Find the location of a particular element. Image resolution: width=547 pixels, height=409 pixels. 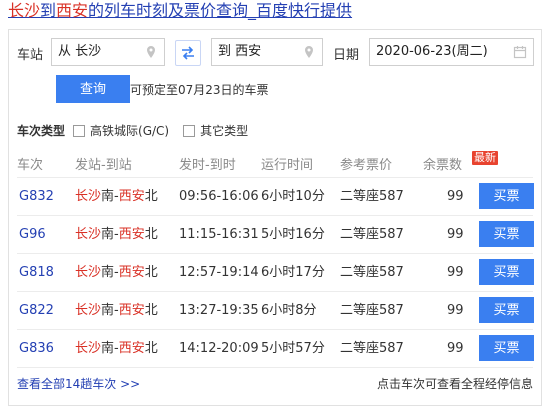

title-dest: 西安 is located at coordinates (72, 10).